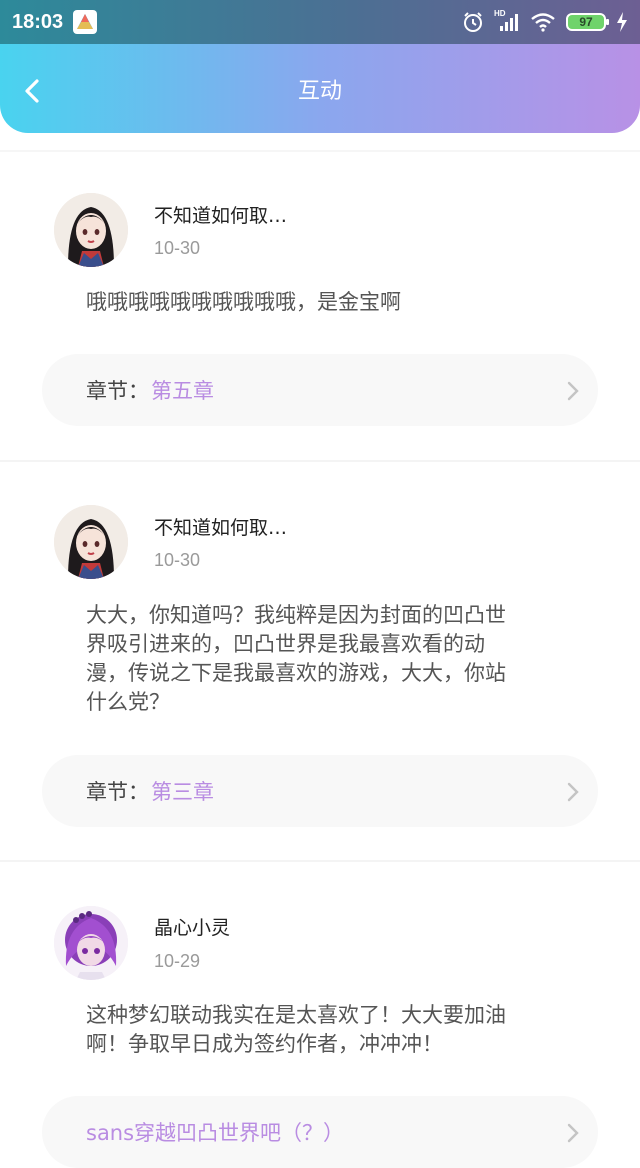 The height and width of the screenshot is (1168, 640). Describe the element at coordinates (320, 390) in the screenshot. I see `chapter-link: 章节： 第五章` at that location.